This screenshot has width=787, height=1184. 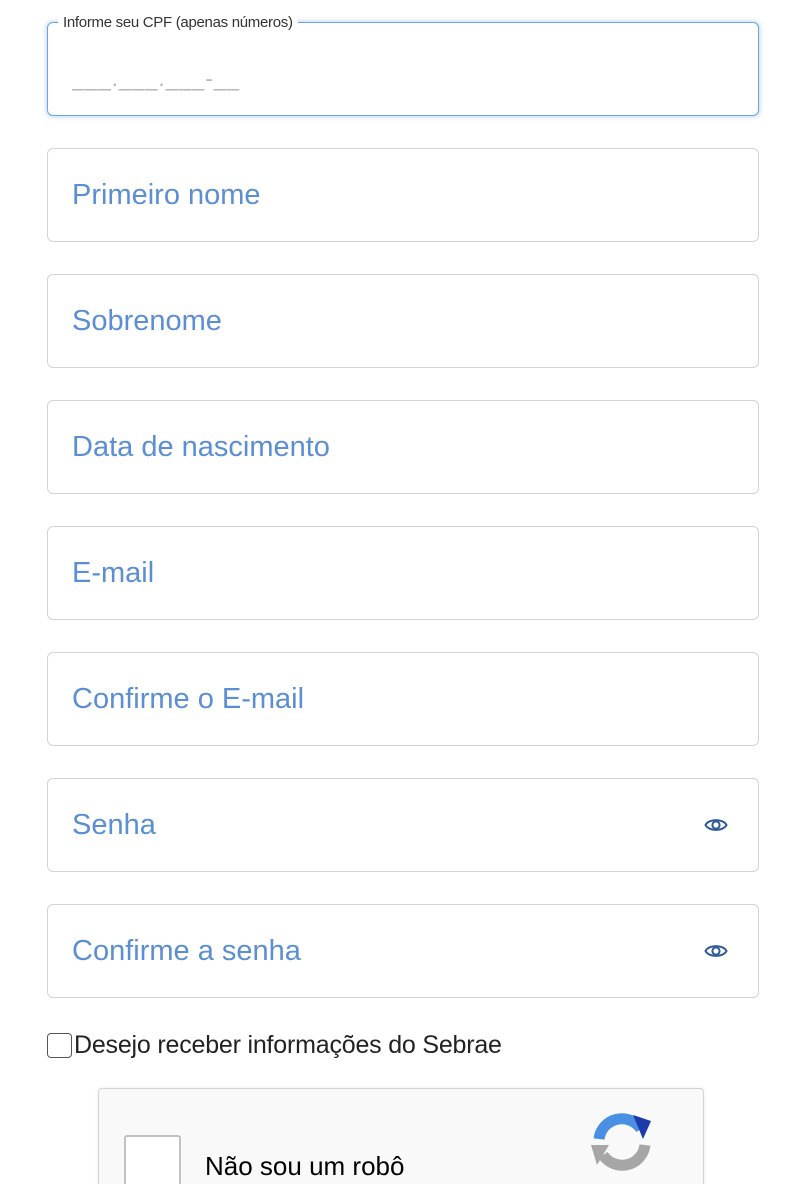 I want to click on password-confirm-input, so click(x=372, y=951).